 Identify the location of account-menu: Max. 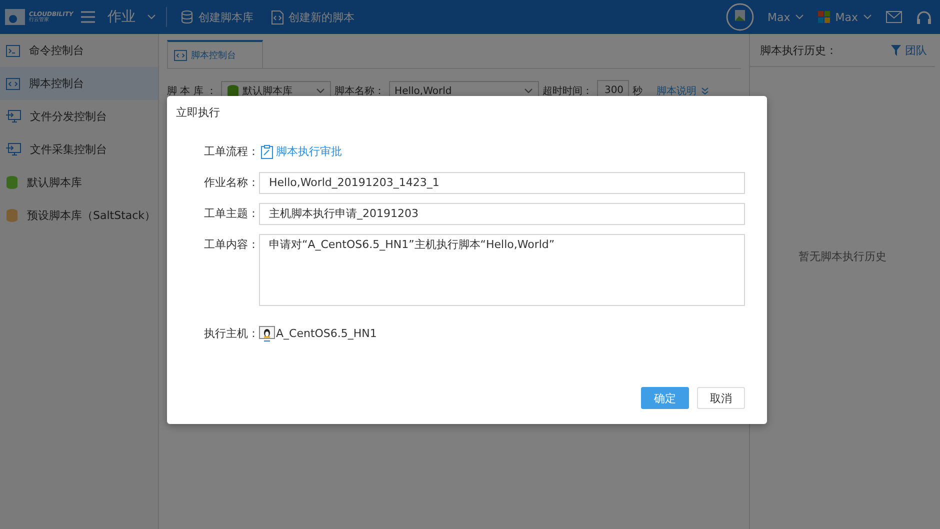
(845, 17).